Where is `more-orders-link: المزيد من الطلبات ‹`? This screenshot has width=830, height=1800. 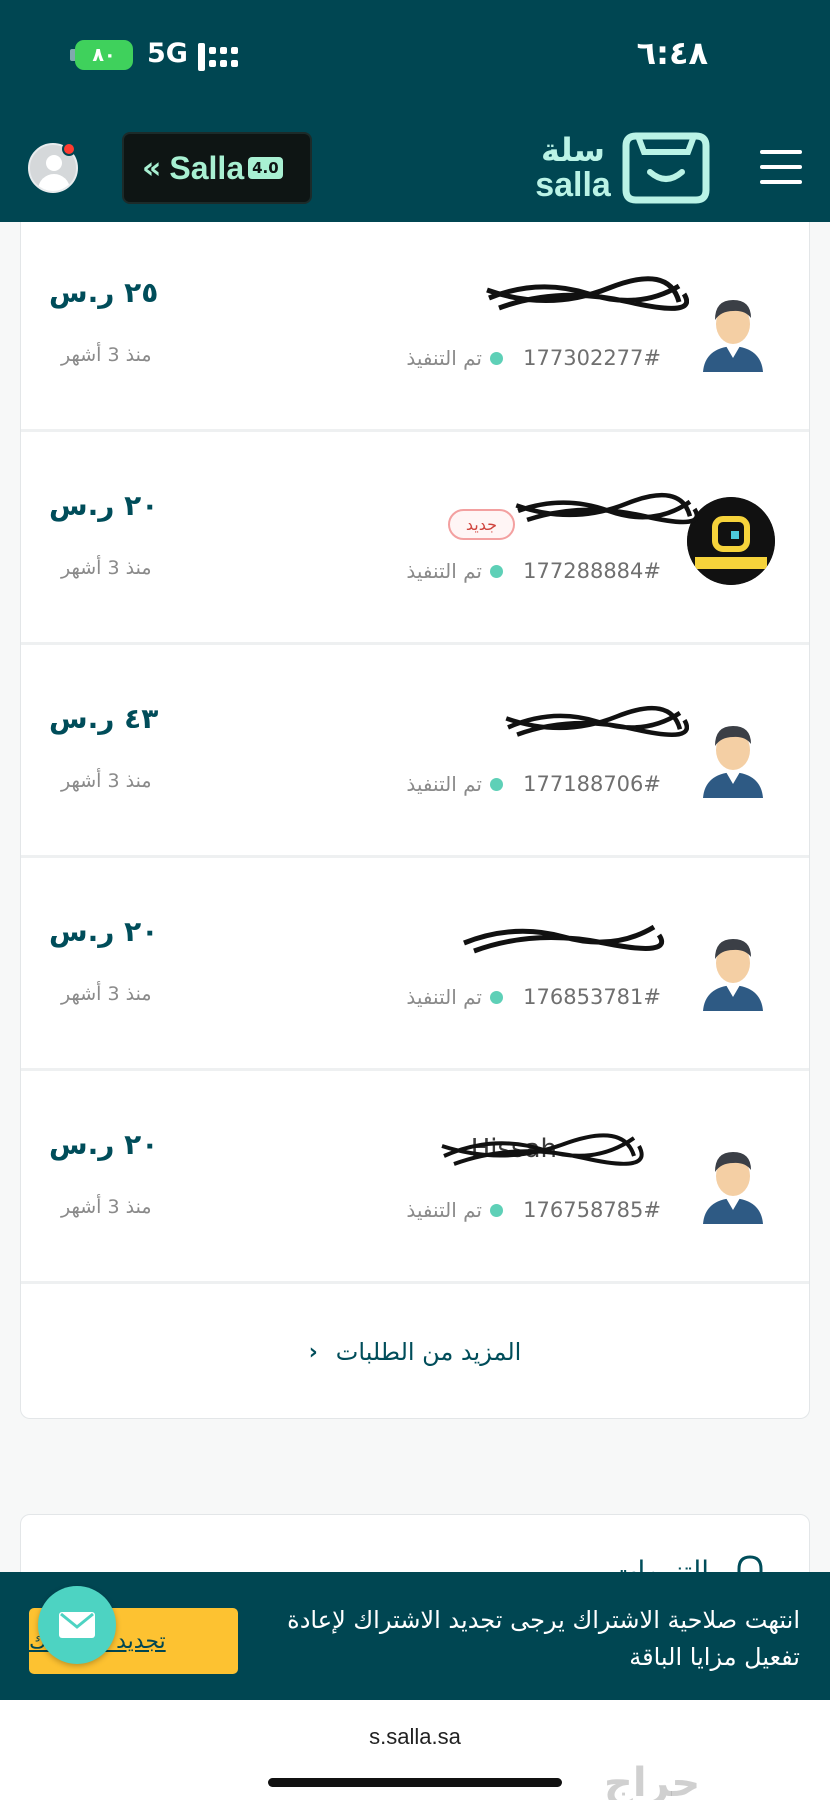 more-orders-link: المزيد من الطلبات ‹ is located at coordinates (415, 1352).